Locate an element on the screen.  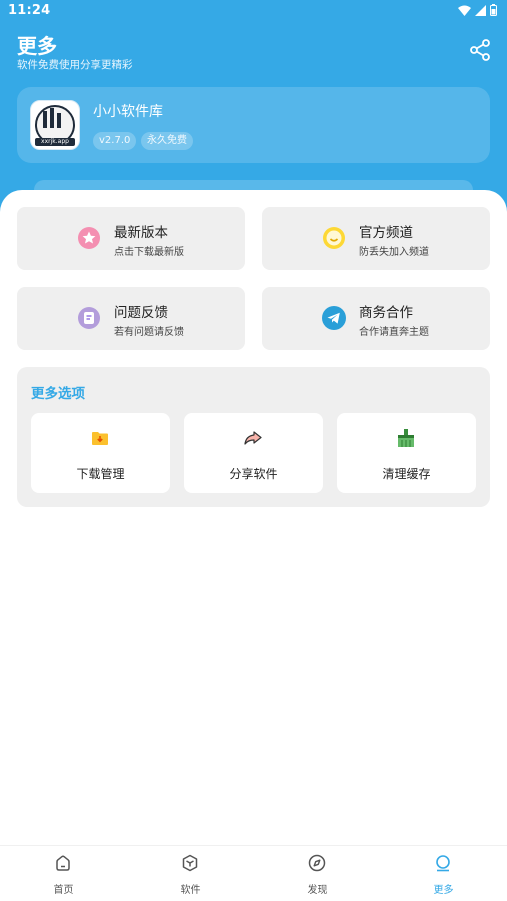
nav-more: 更多 is located at coordinates (443, 873).